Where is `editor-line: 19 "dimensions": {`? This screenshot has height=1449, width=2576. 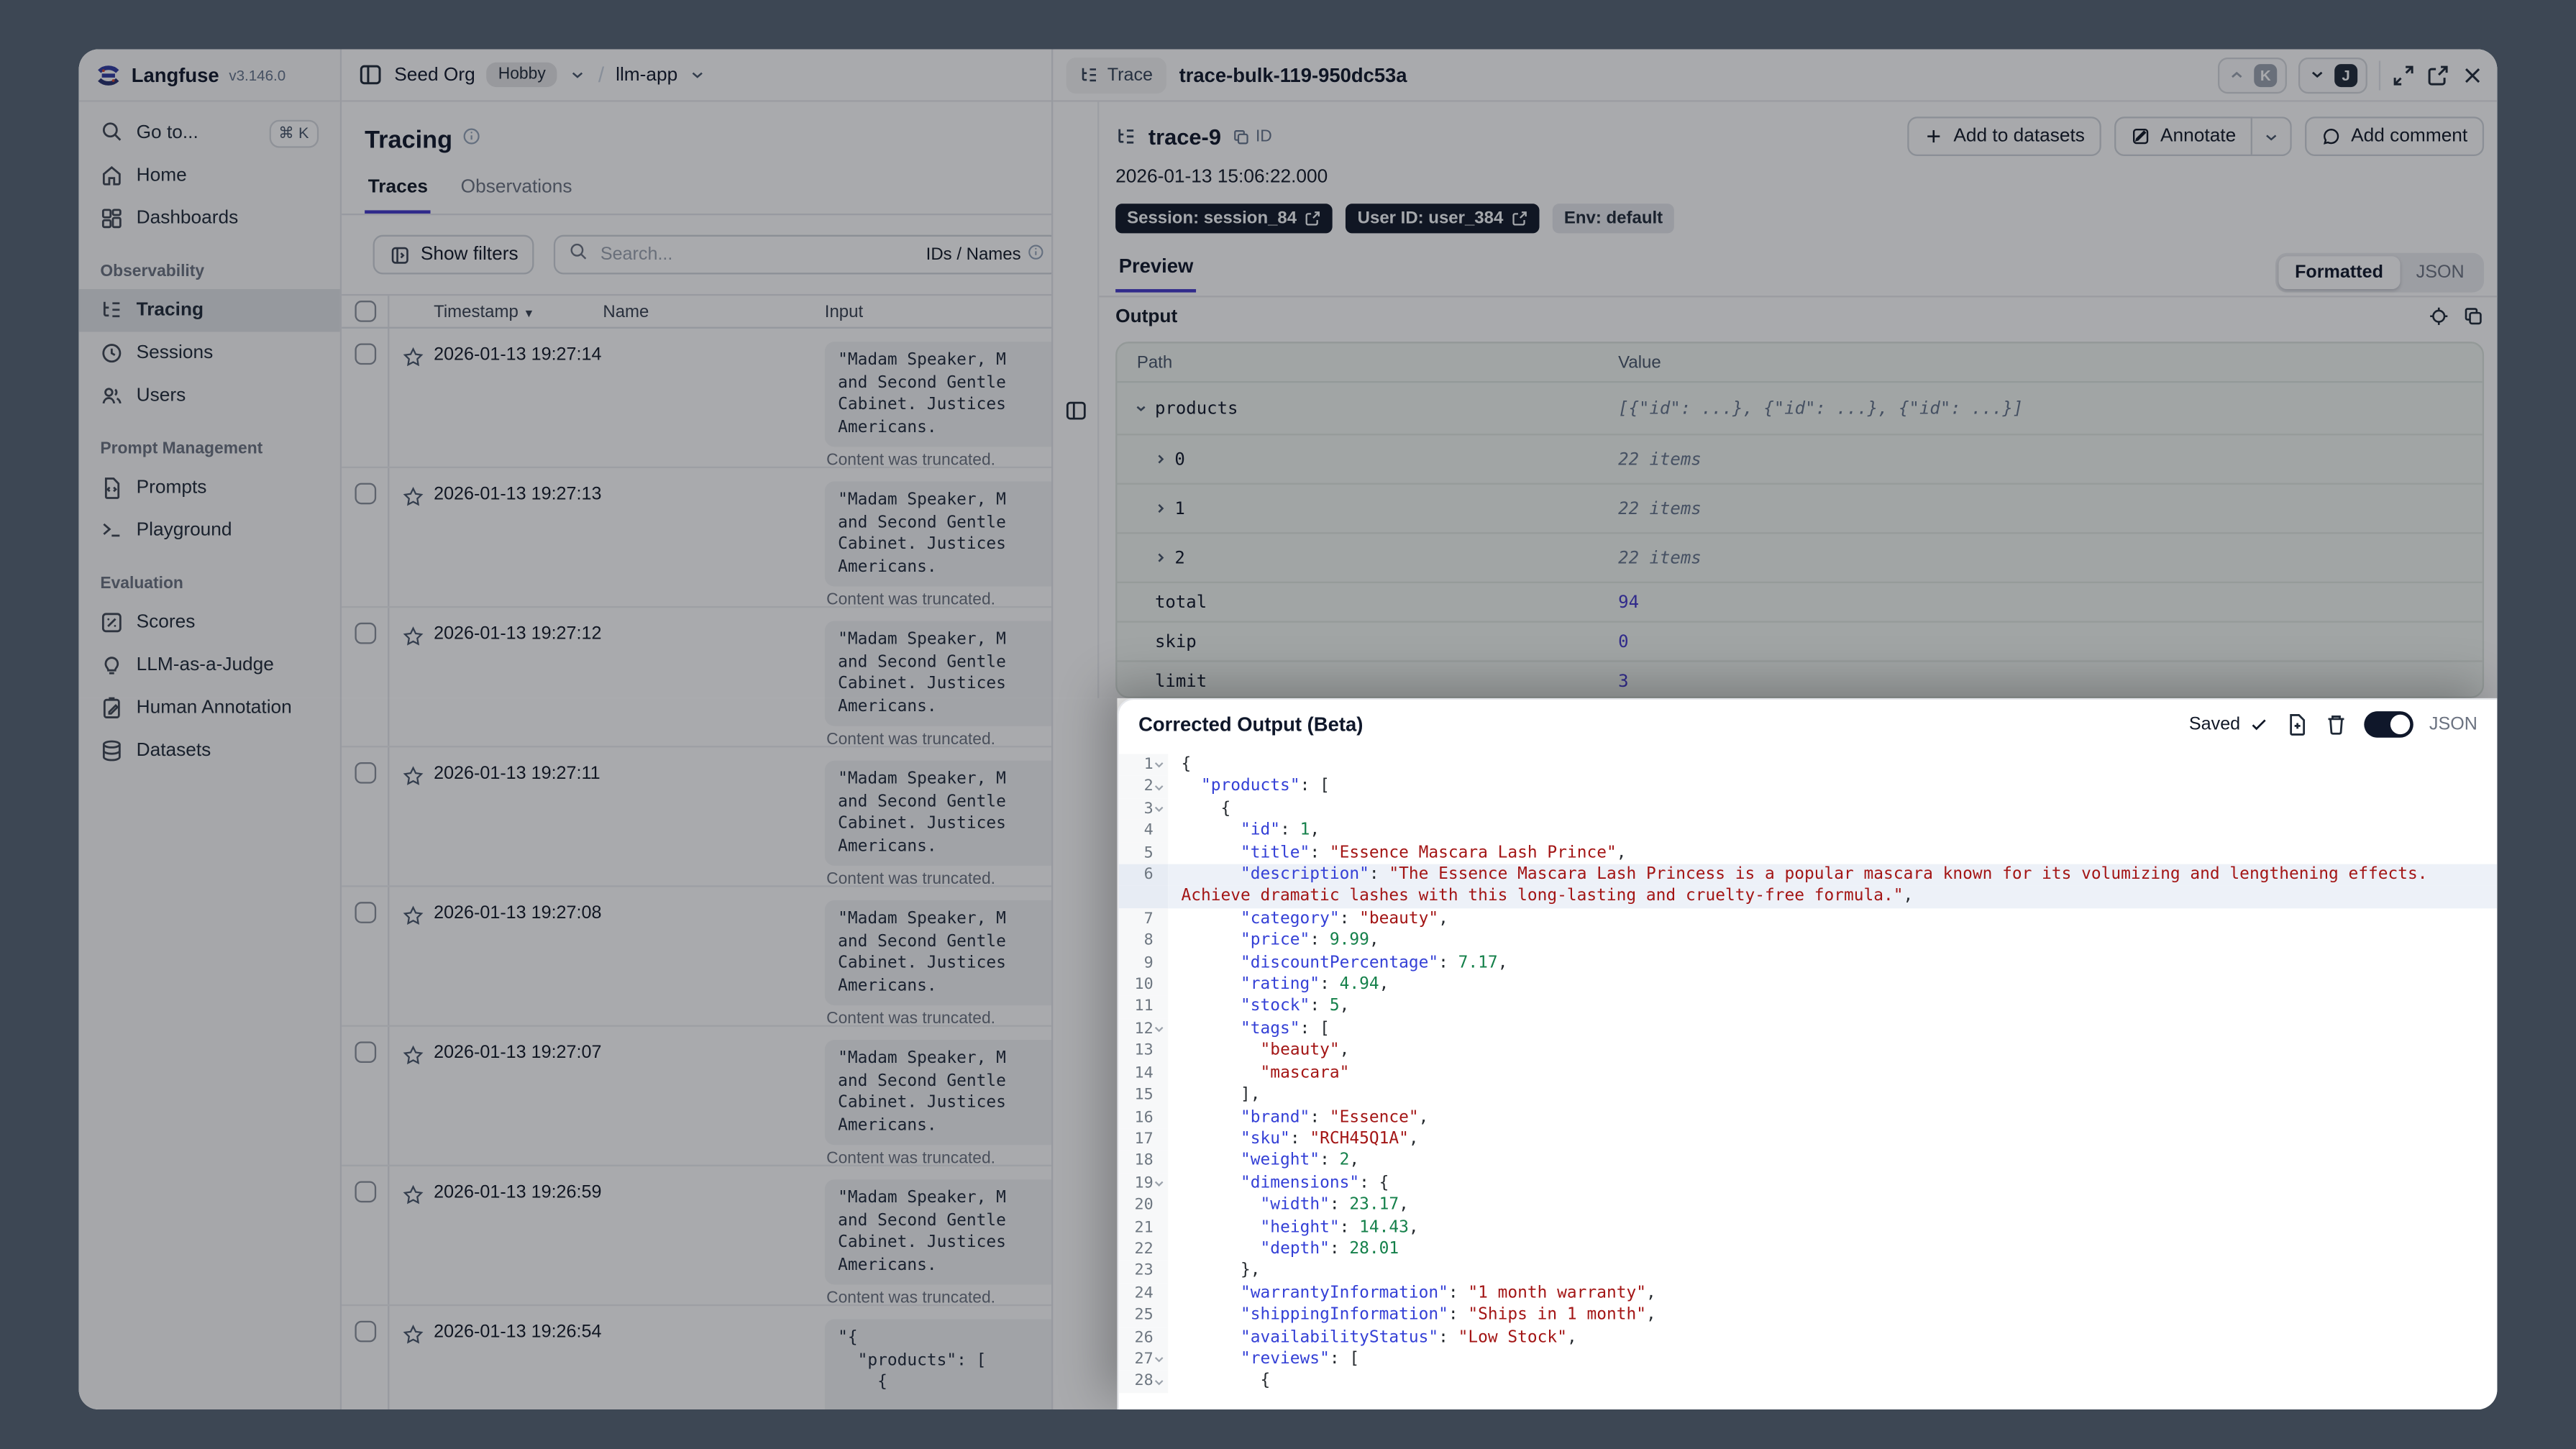
editor-line: 19 "dimensions": { is located at coordinates (1808, 1183).